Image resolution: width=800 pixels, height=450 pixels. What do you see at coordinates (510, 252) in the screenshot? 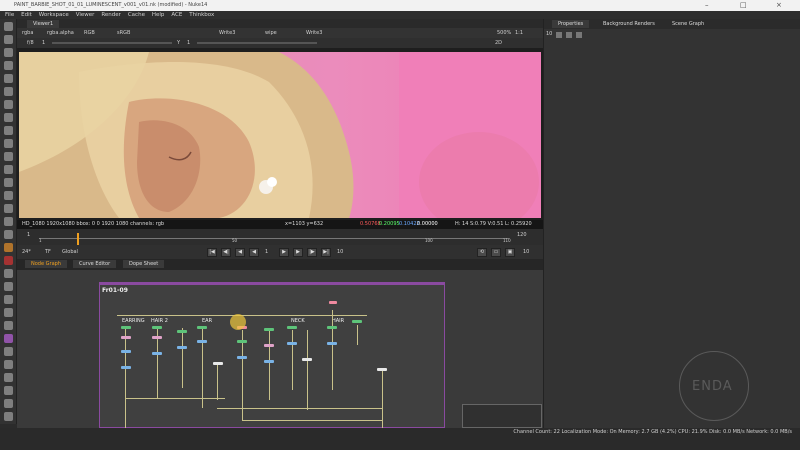
I see `lock-icon: ▣` at bounding box center [510, 252].